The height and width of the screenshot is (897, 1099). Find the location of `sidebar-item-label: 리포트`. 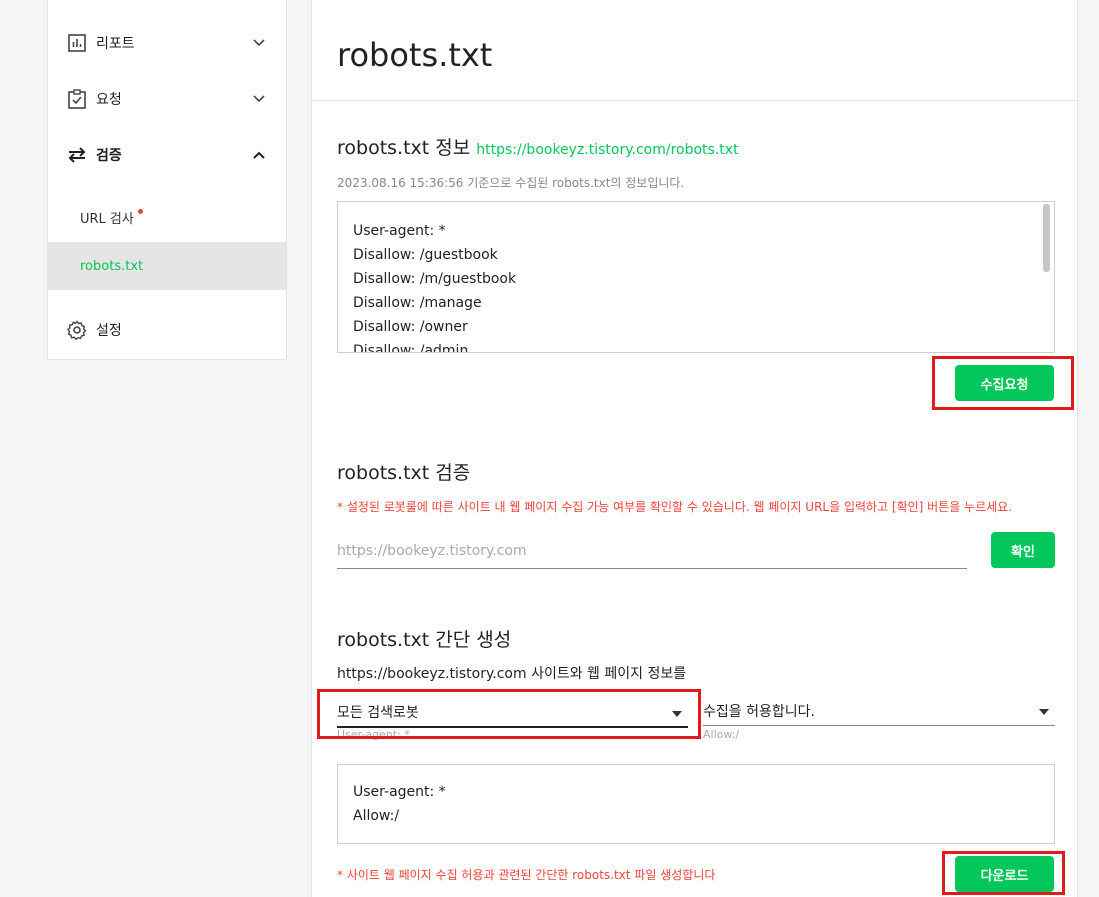

sidebar-item-label: 리포트 is located at coordinates (115, 44).